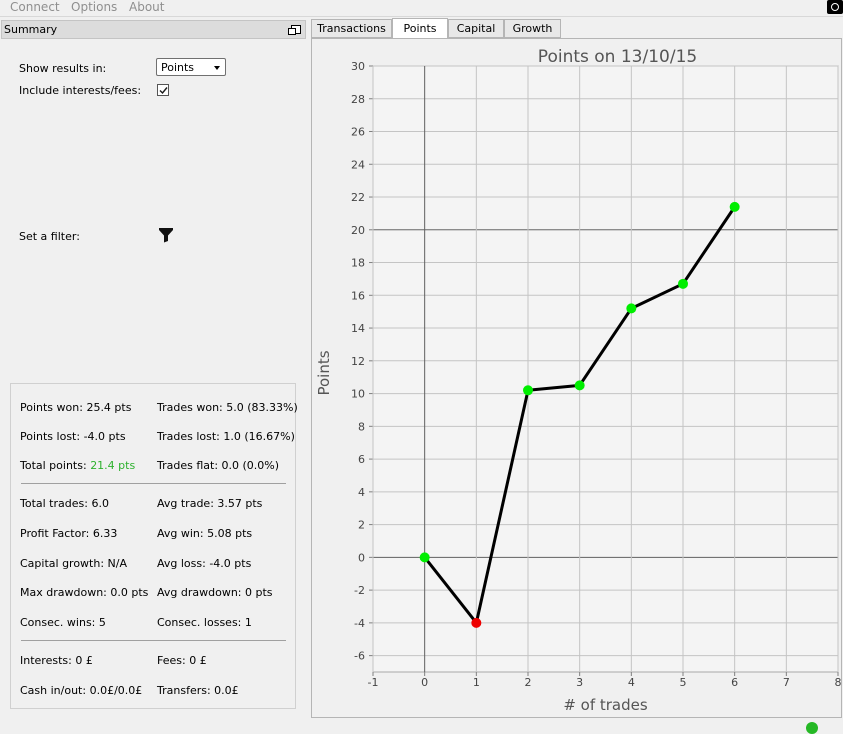 This screenshot has width=843, height=734. Describe the element at coordinates (476, 28) in the screenshot. I see `tab-capital: Capital` at that location.